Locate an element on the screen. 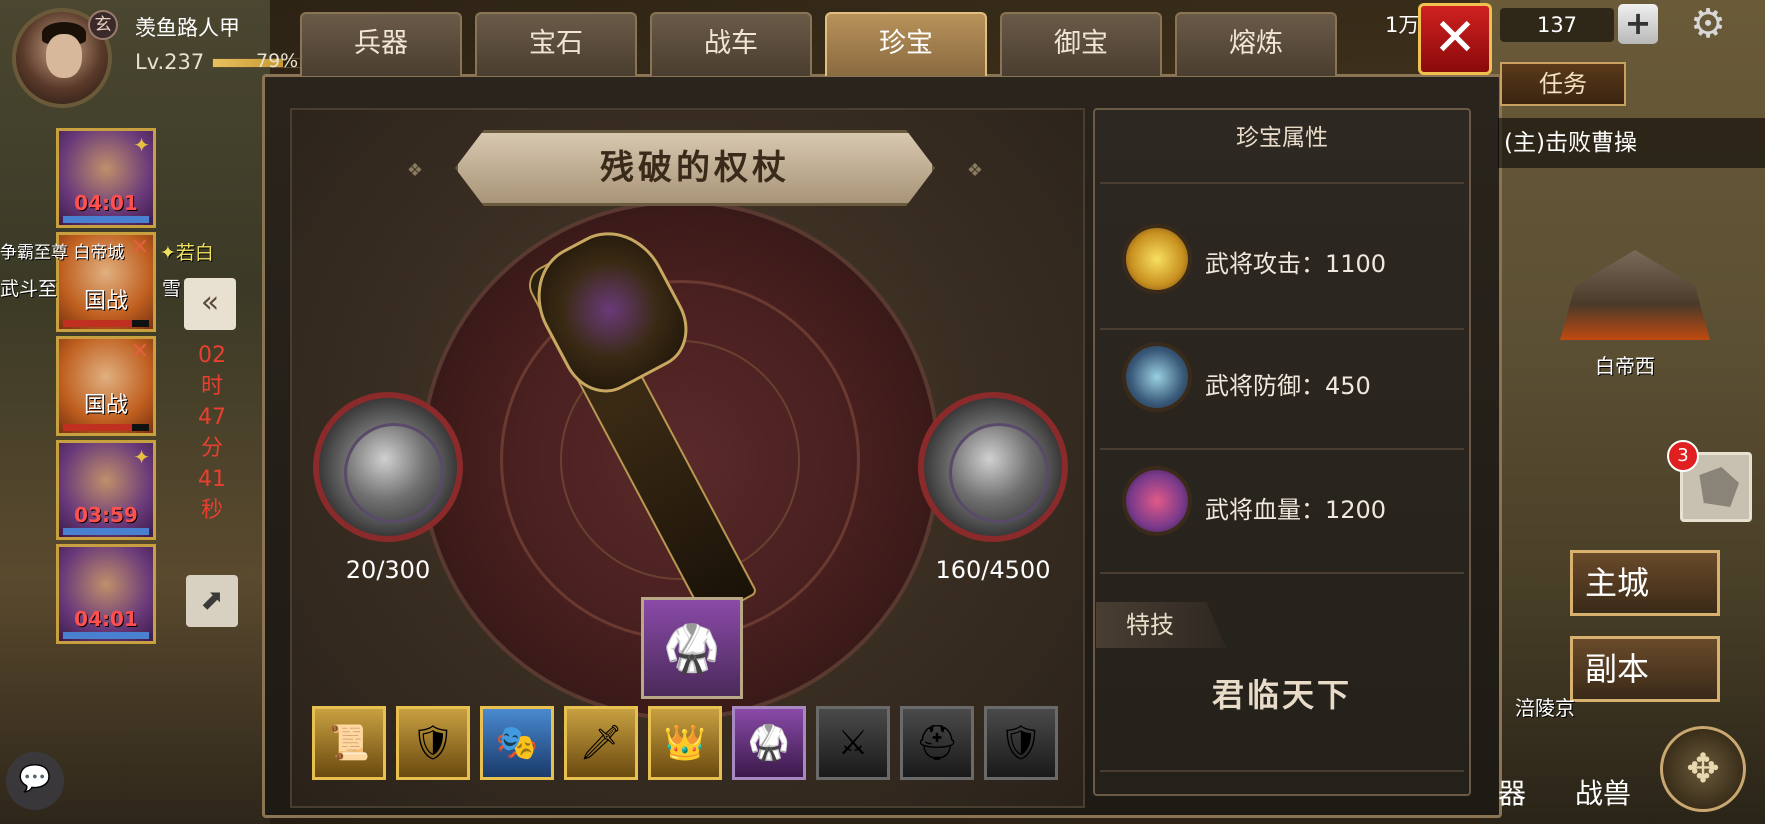  treasure-item-slot: ⚔ is located at coordinates (853, 743).